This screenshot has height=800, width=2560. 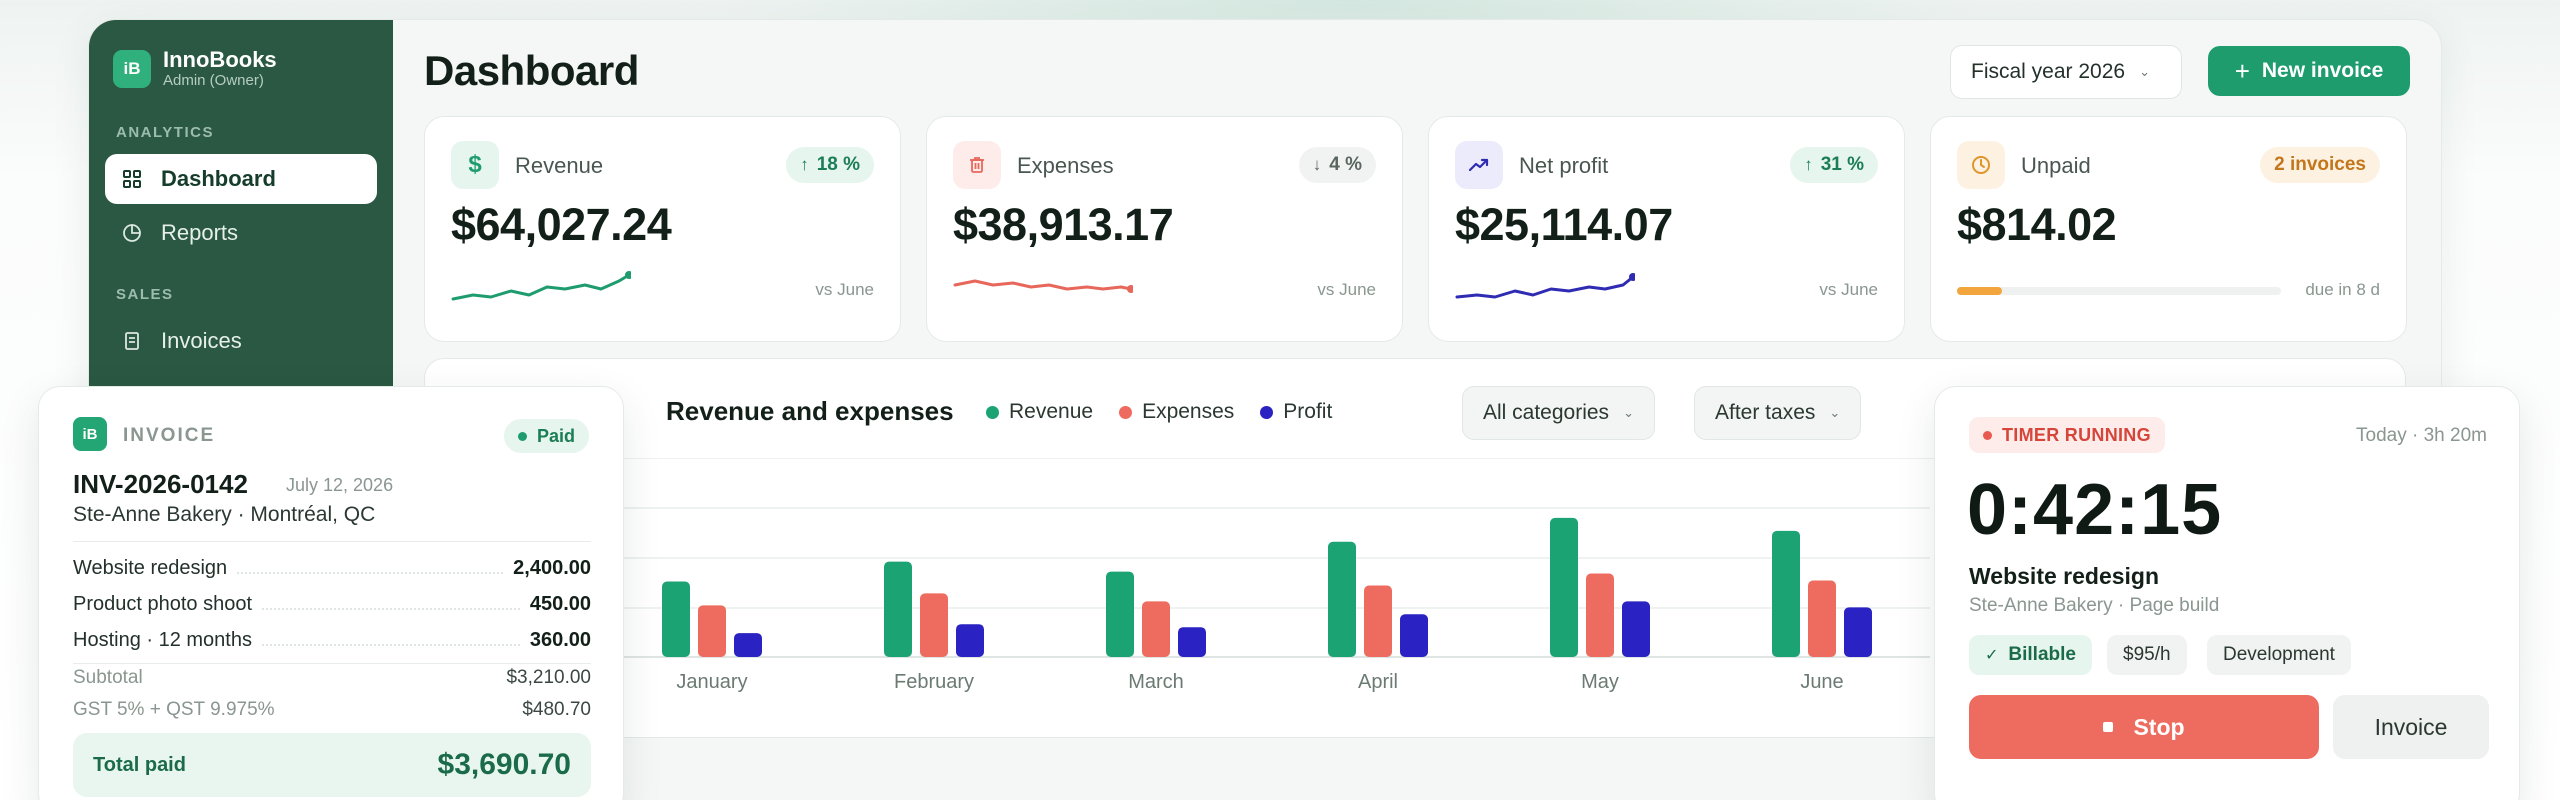 What do you see at coordinates (934, 625) in the screenshot?
I see `bar-expenses-february` at bounding box center [934, 625].